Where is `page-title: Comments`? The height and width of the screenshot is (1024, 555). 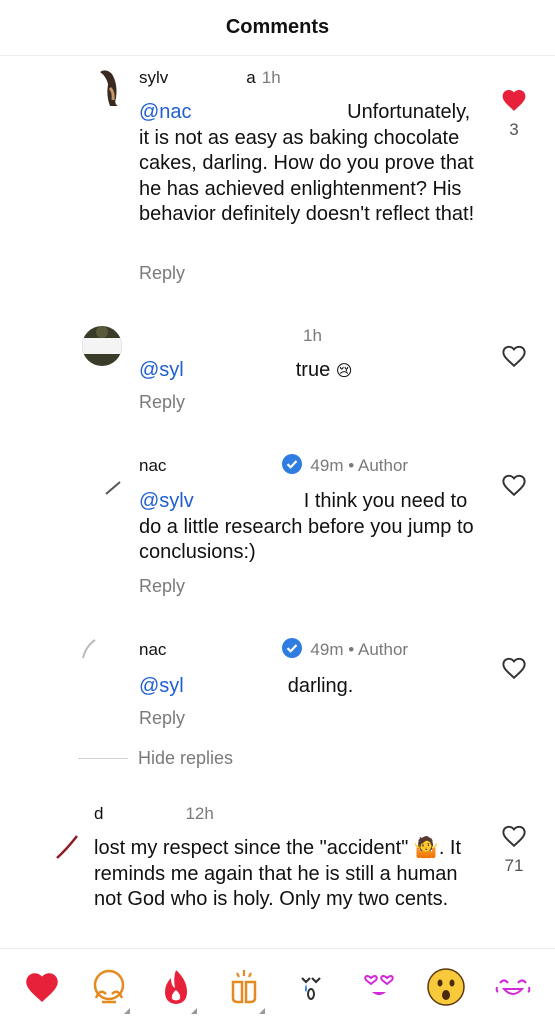 page-title: Comments is located at coordinates (277, 27).